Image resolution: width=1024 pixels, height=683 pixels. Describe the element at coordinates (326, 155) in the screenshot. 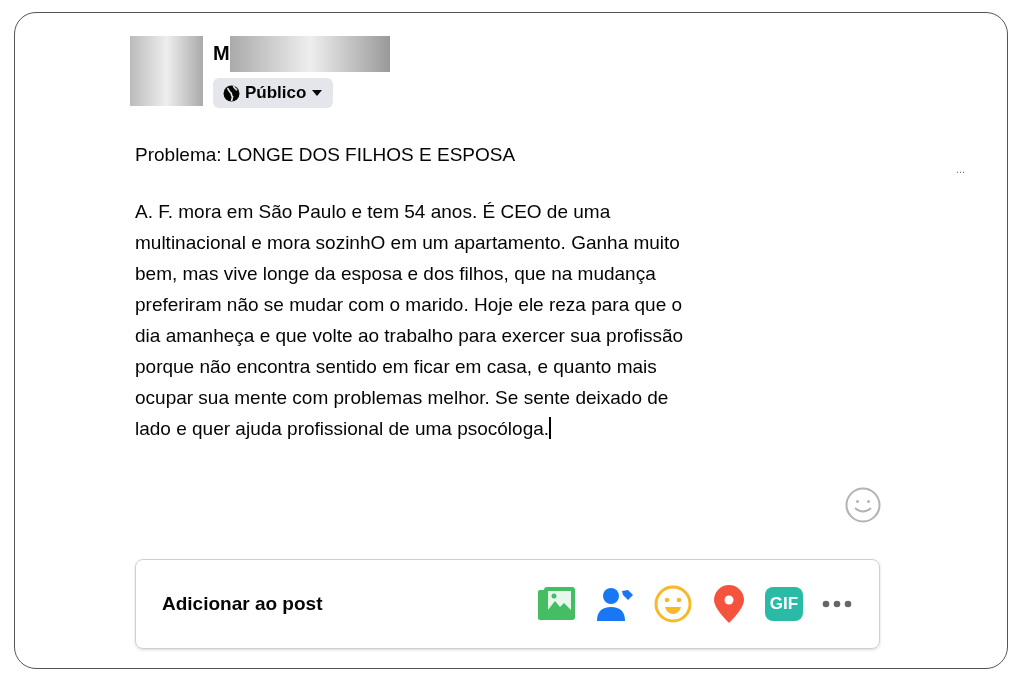

I see `post-title: Problema: LONGE DOS FILHOS E ESPOSA` at that location.